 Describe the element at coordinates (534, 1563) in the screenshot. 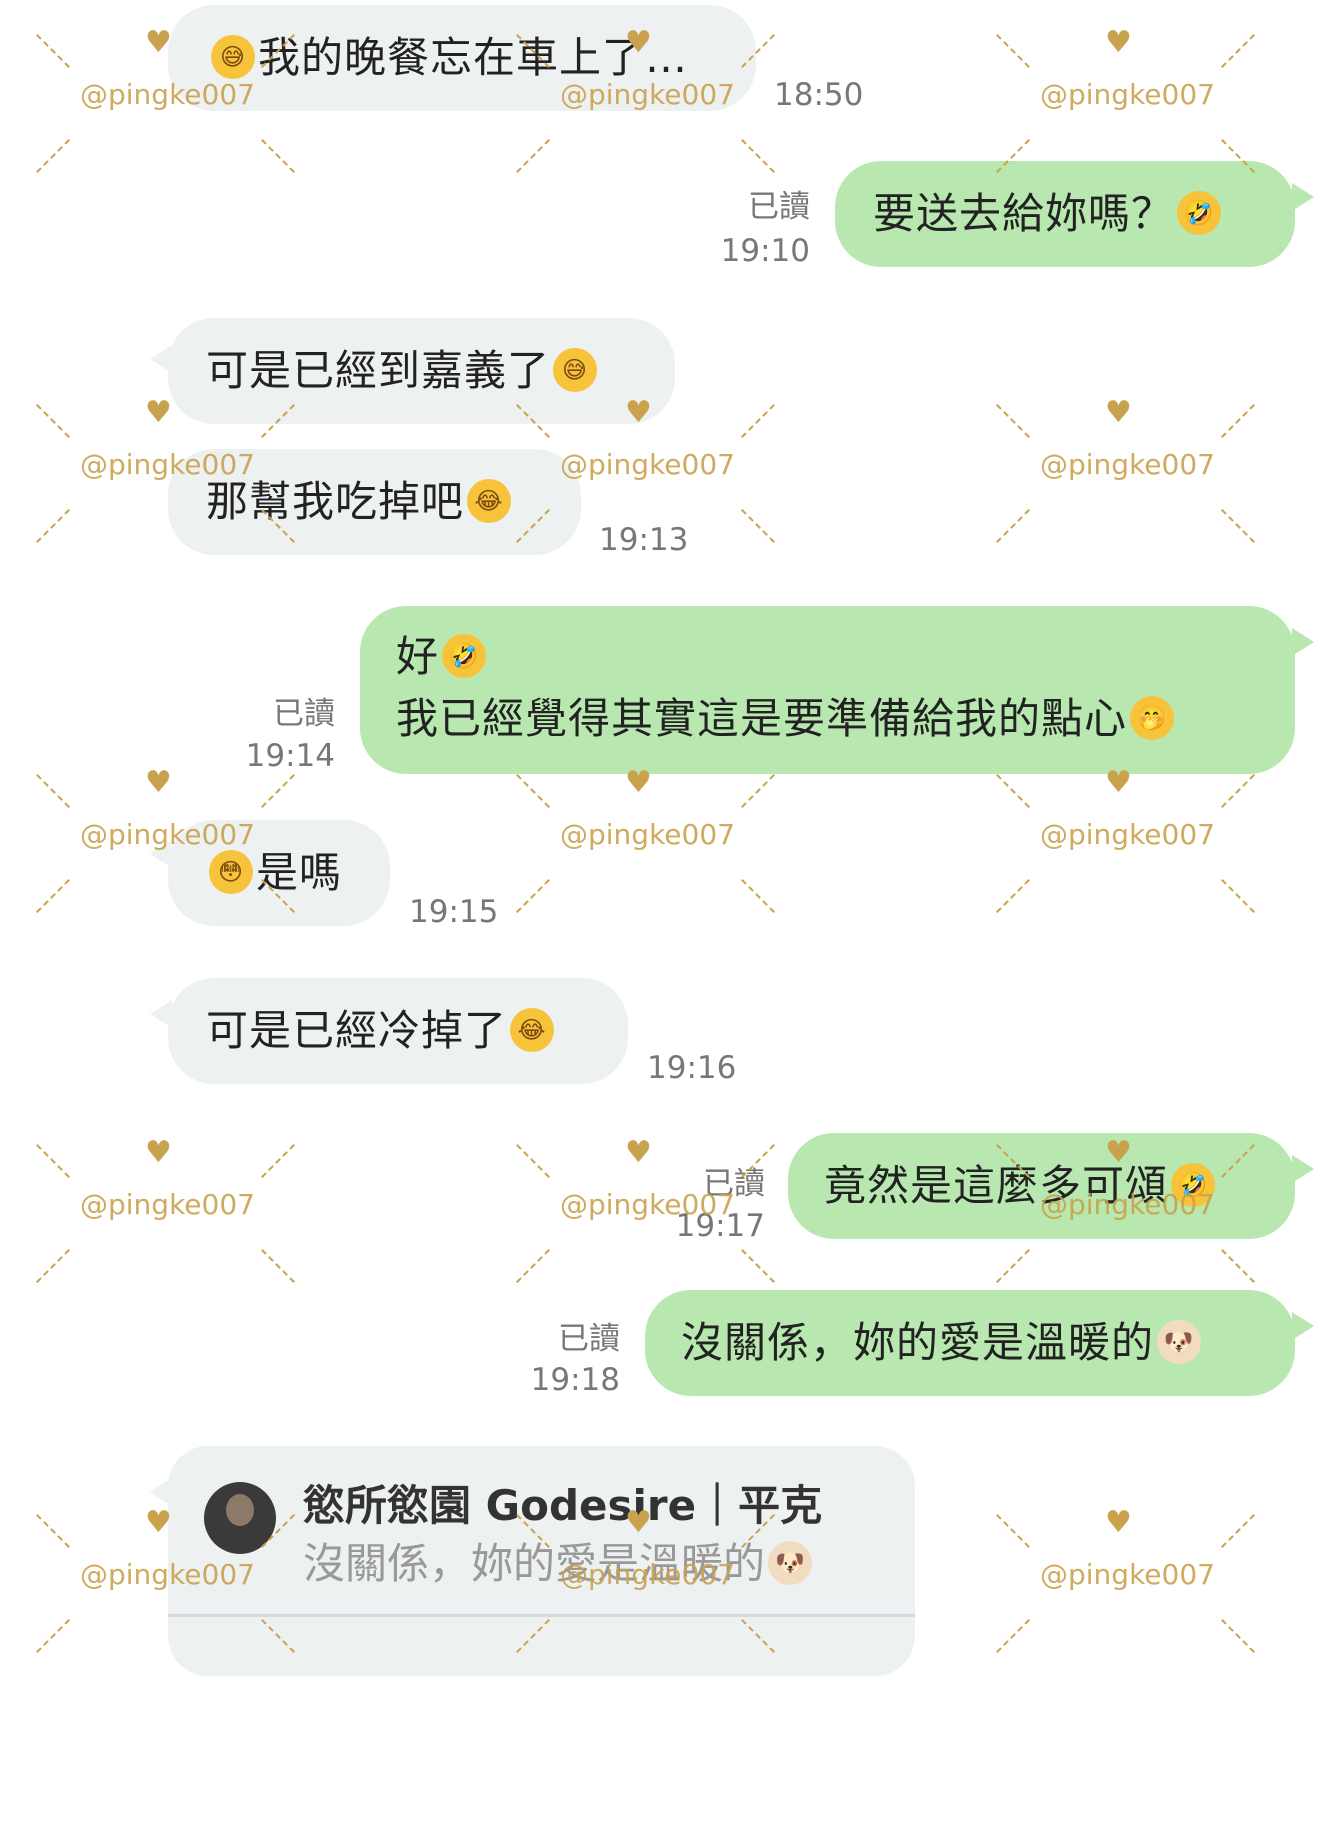

I see `reply-quoted-text-label: 沒關係，妳的愛是溫暖的` at that location.